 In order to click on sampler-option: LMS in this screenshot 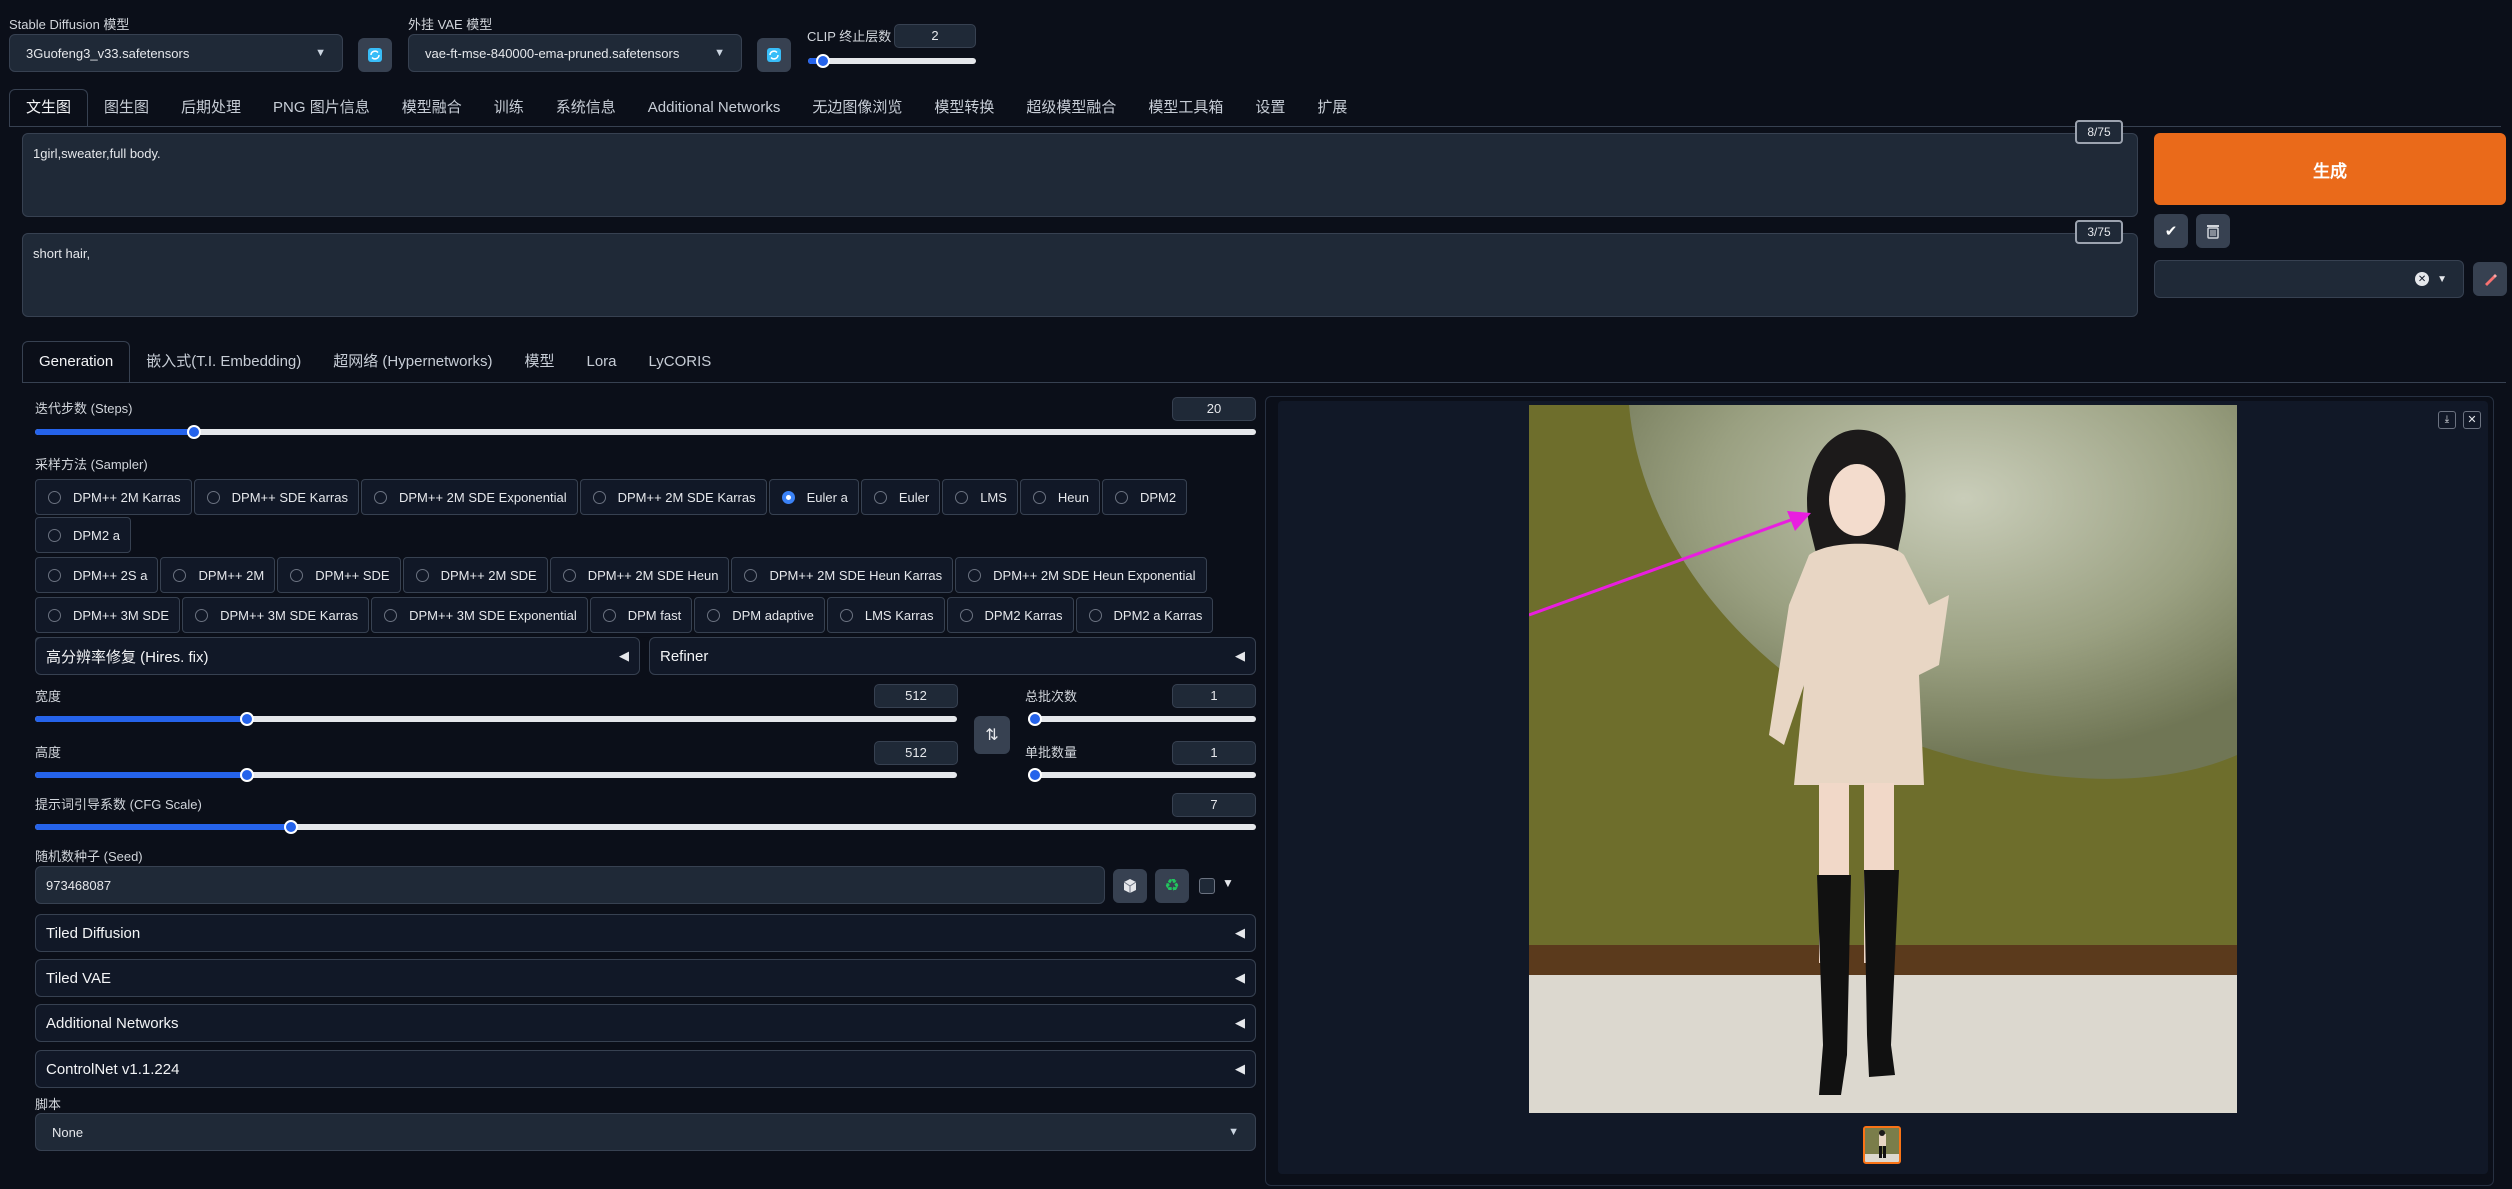, I will do `click(980, 497)`.